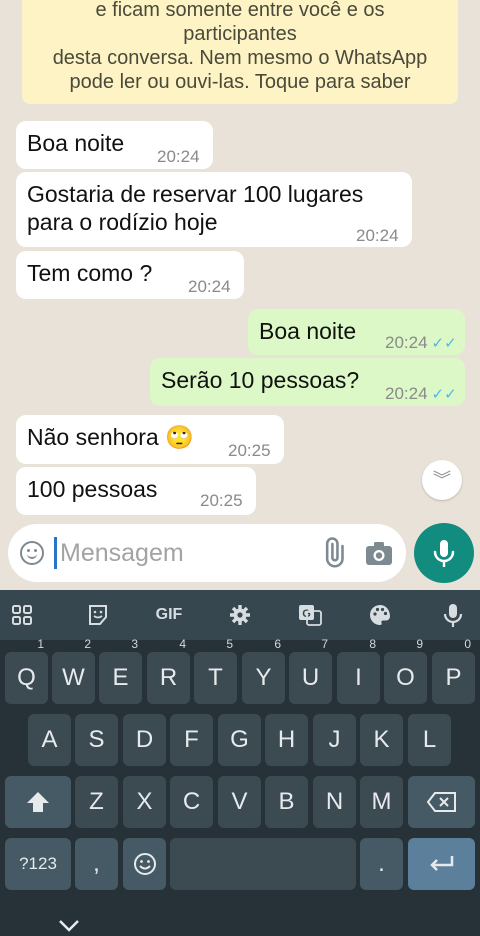 This screenshot has width=480, height=936. I want to click on comma-key: ,, so click(96, 864).